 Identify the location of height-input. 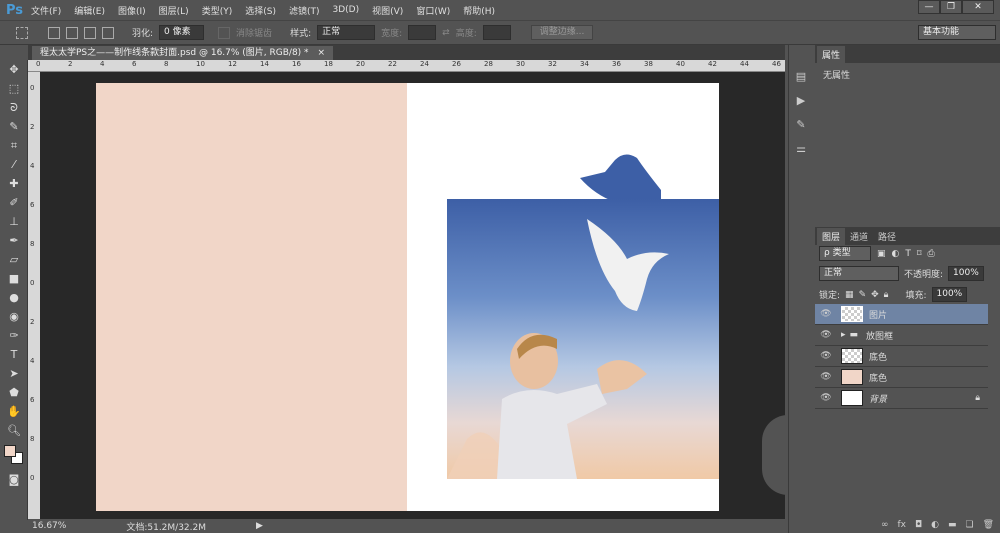
(496, 32).